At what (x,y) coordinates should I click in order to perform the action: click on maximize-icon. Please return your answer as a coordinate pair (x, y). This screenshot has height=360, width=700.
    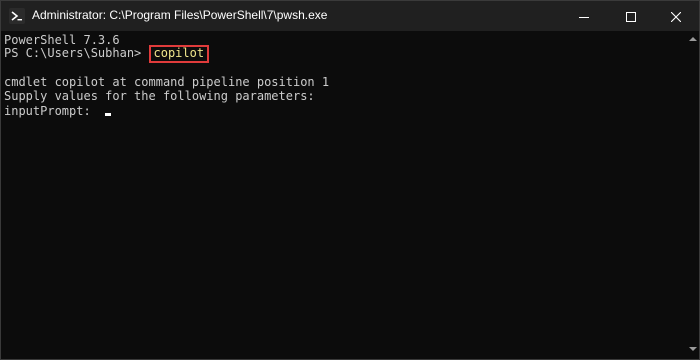
    Looking at the image, I should click on (631, 16).